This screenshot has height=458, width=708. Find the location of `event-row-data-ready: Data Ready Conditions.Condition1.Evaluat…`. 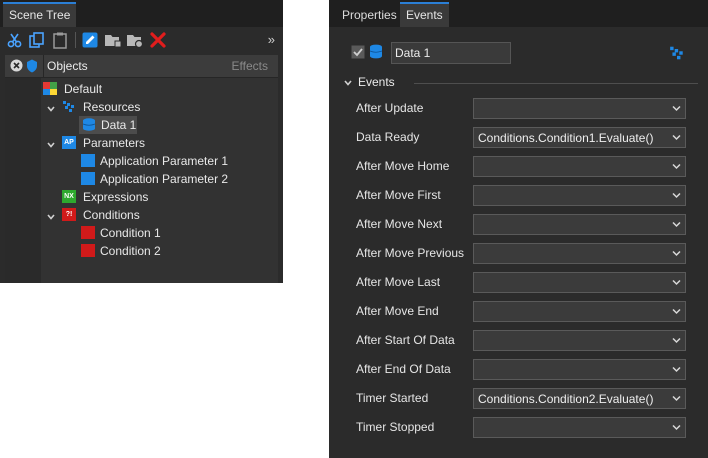

event-row-data-ready: Data Ready Conditions.Condition1.Evaluat… is located at coordinates (522, 138).